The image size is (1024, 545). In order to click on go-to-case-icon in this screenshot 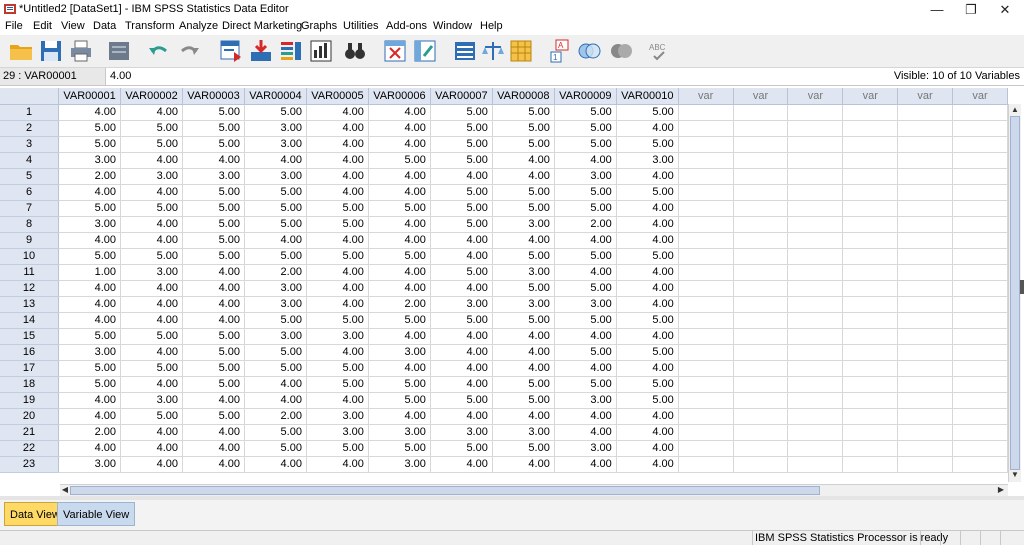, I will do `click(231, 51)`.